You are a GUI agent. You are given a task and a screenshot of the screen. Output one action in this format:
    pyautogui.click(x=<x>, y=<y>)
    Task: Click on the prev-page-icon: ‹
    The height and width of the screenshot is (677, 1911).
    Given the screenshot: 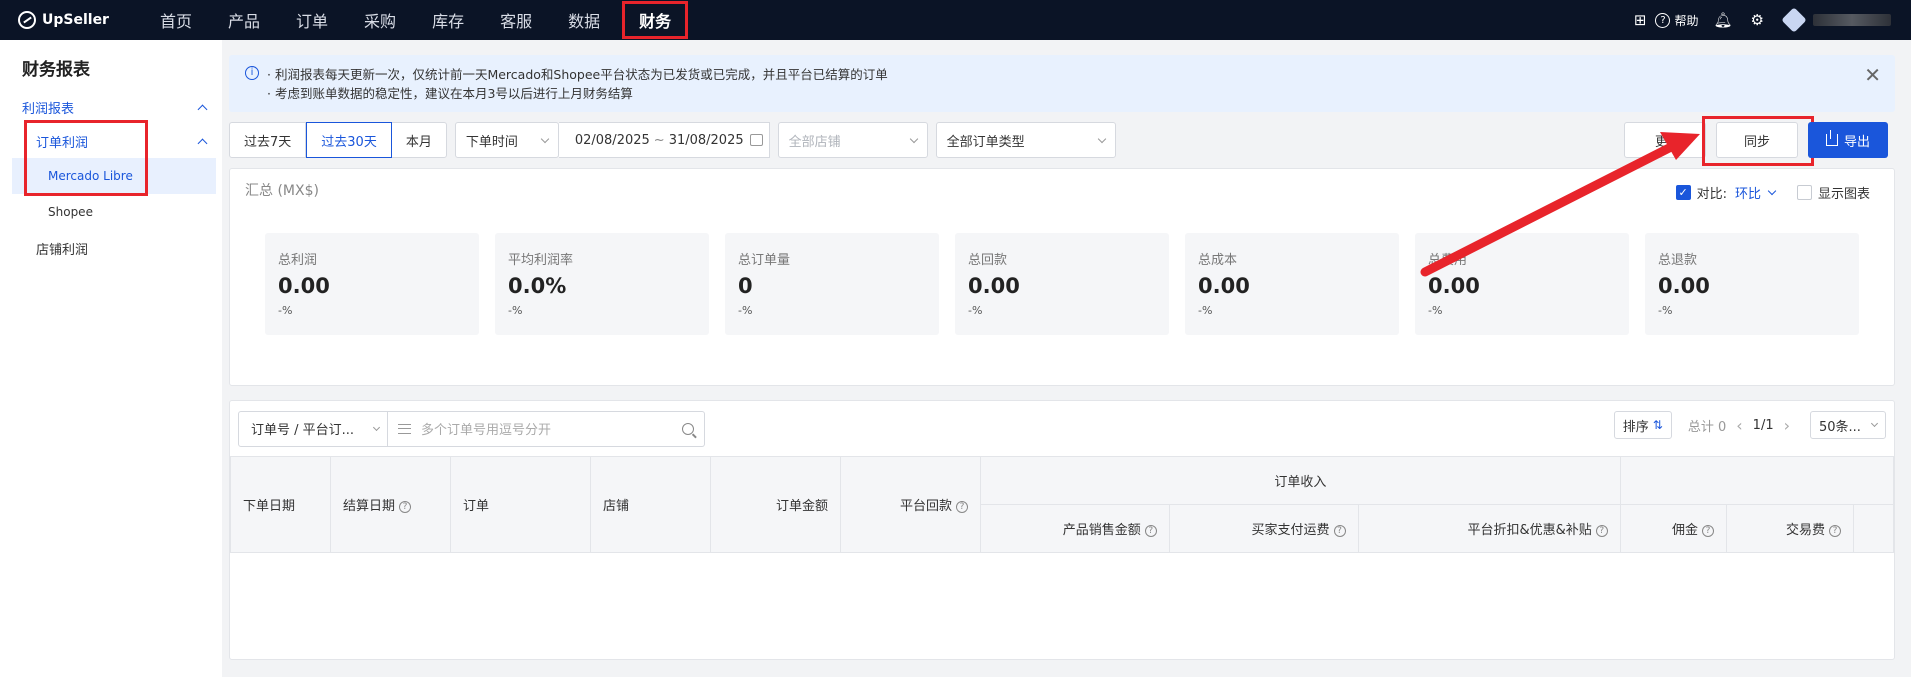 What is the action you would take?
    pyautogui.click(x=1739, y=425)
    